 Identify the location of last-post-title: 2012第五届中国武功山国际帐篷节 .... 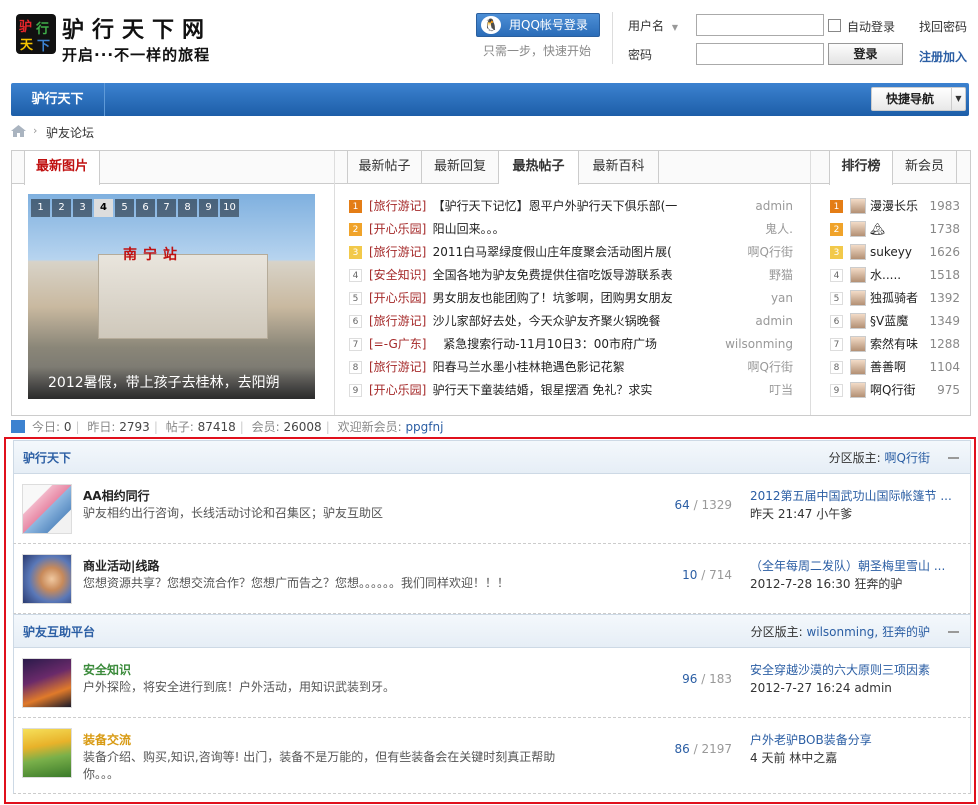
(855, 496).